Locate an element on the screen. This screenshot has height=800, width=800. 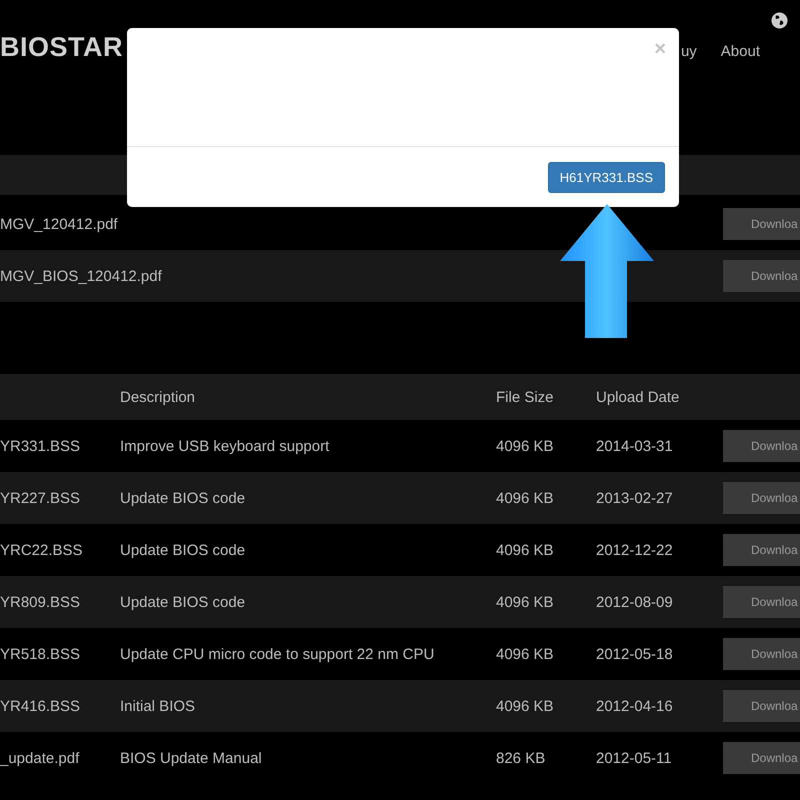
nav-link: uy is located at coordinates (688, 51).